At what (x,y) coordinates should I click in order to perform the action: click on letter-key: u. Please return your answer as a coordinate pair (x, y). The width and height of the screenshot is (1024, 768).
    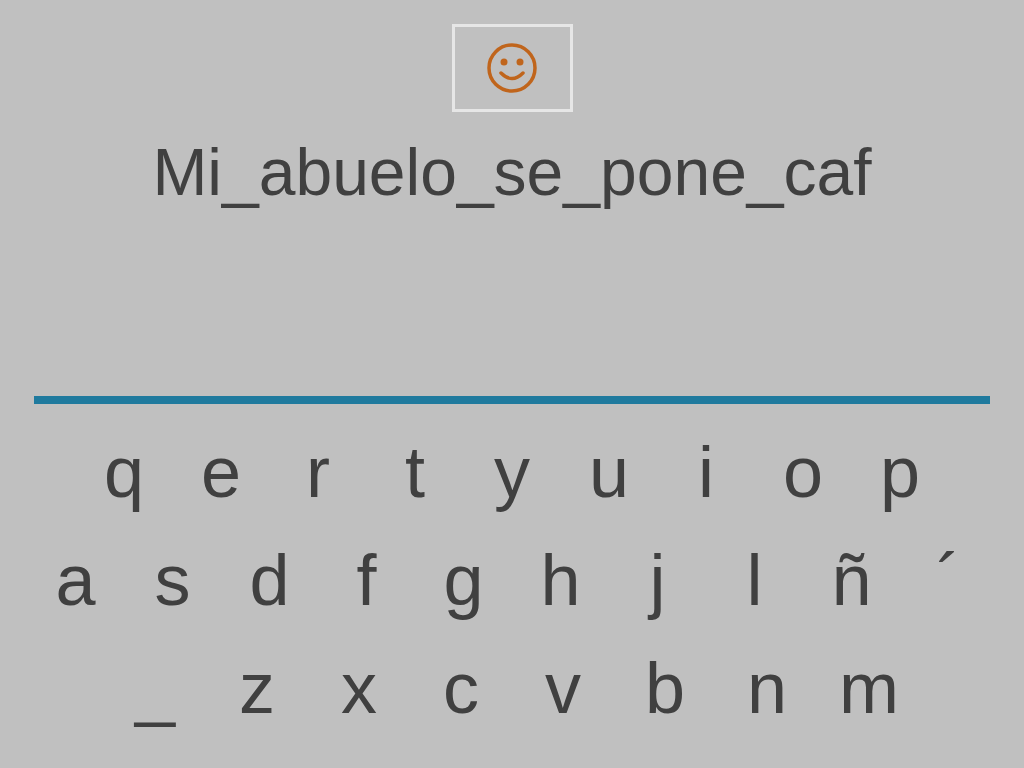
    Looking at the image, I should click on (609, 472).